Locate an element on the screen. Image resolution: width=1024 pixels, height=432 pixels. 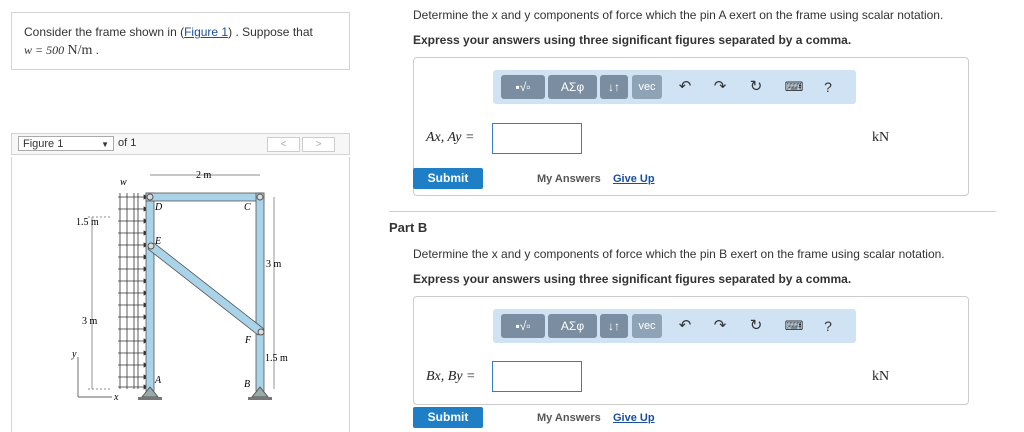
member-EF is located at coordinates (206, 289).